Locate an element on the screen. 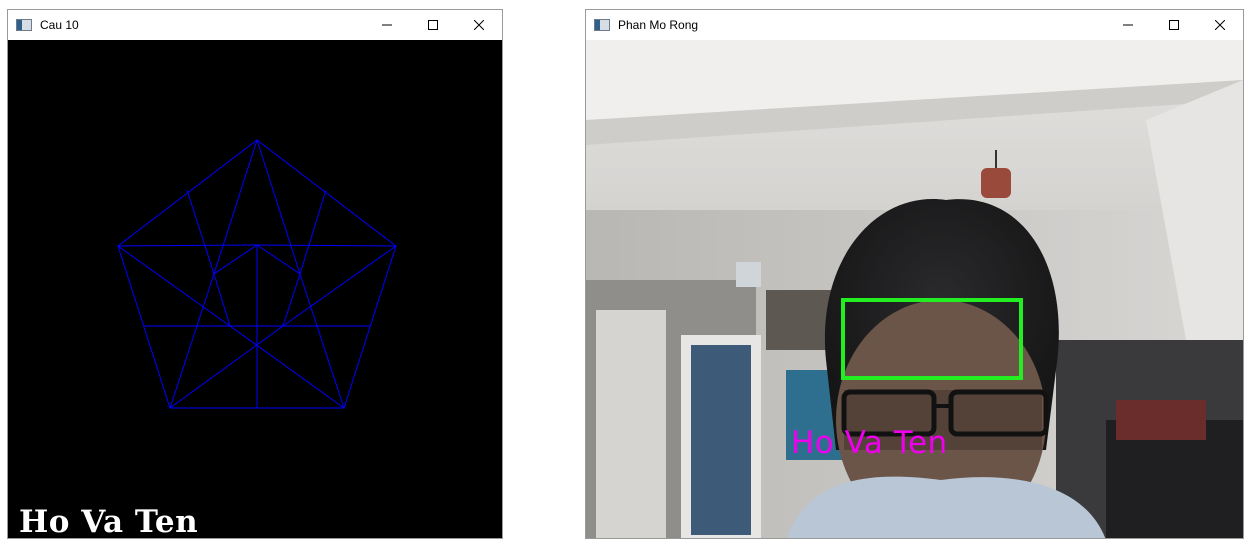 The height and width of the screenshot is (539, 1244). title-bar: Phan Mo Rong is located at coordinates (914, 25).